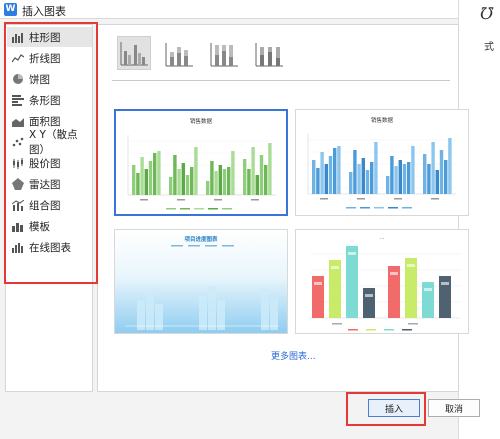  I want to click on subtype-percent-stacked-column, so click(224, 53).